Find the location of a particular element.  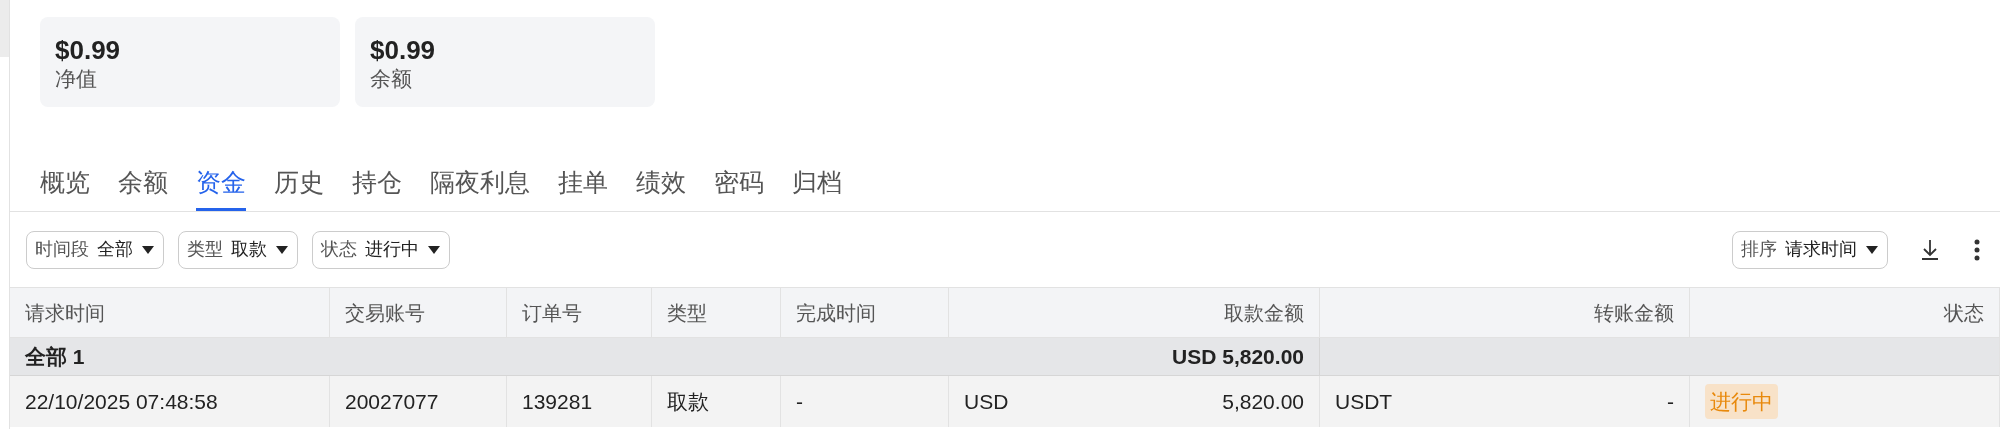

column-header: 取款金额 is located at coordinates (1134, 312).